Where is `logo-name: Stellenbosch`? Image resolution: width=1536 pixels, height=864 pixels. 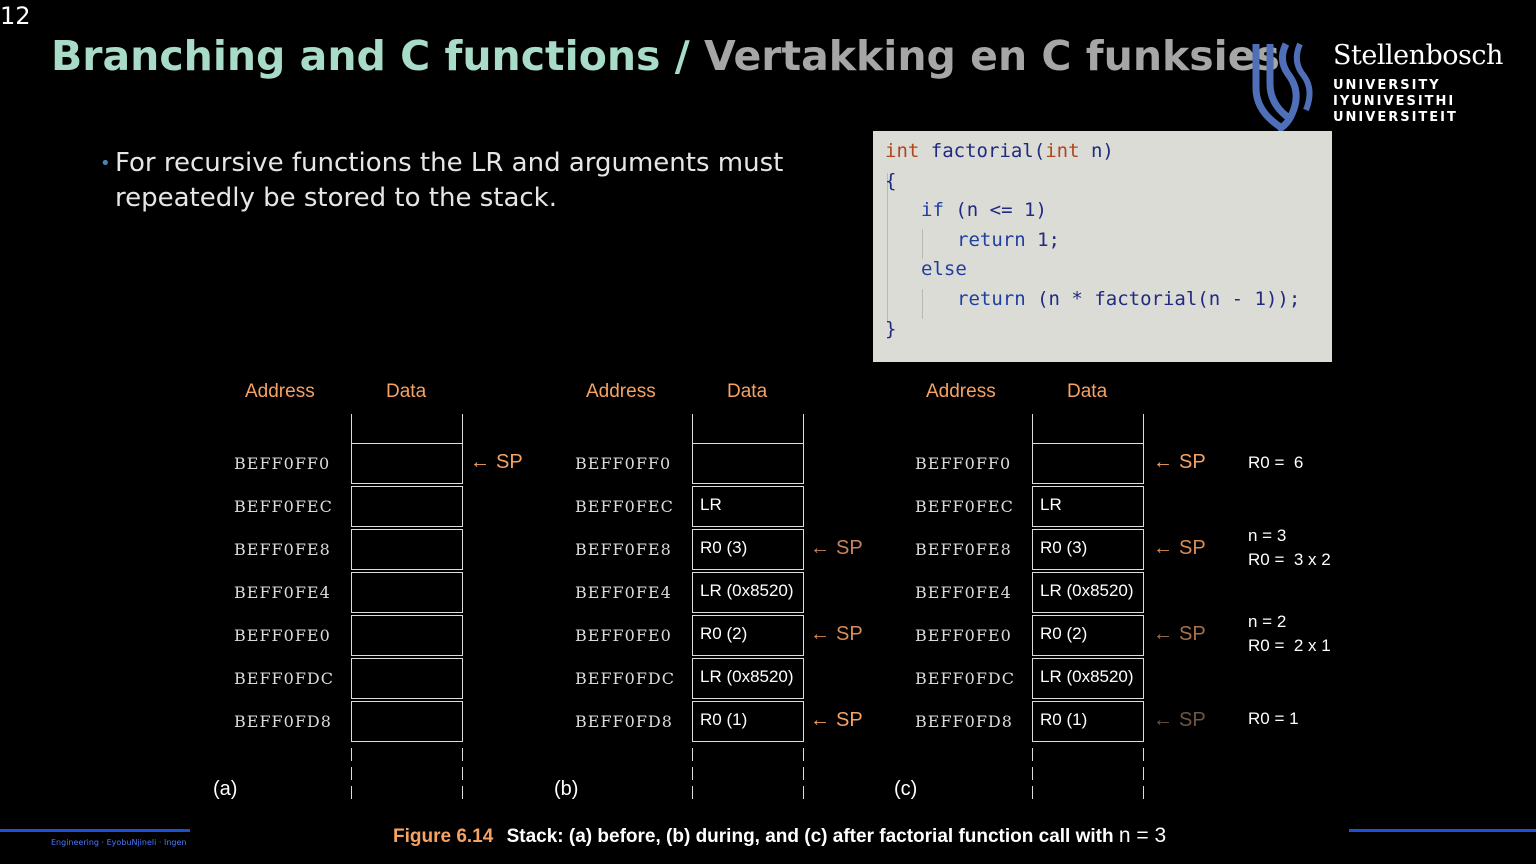 logo-name: Stellenbosch is located at coordinates (1418, 55).